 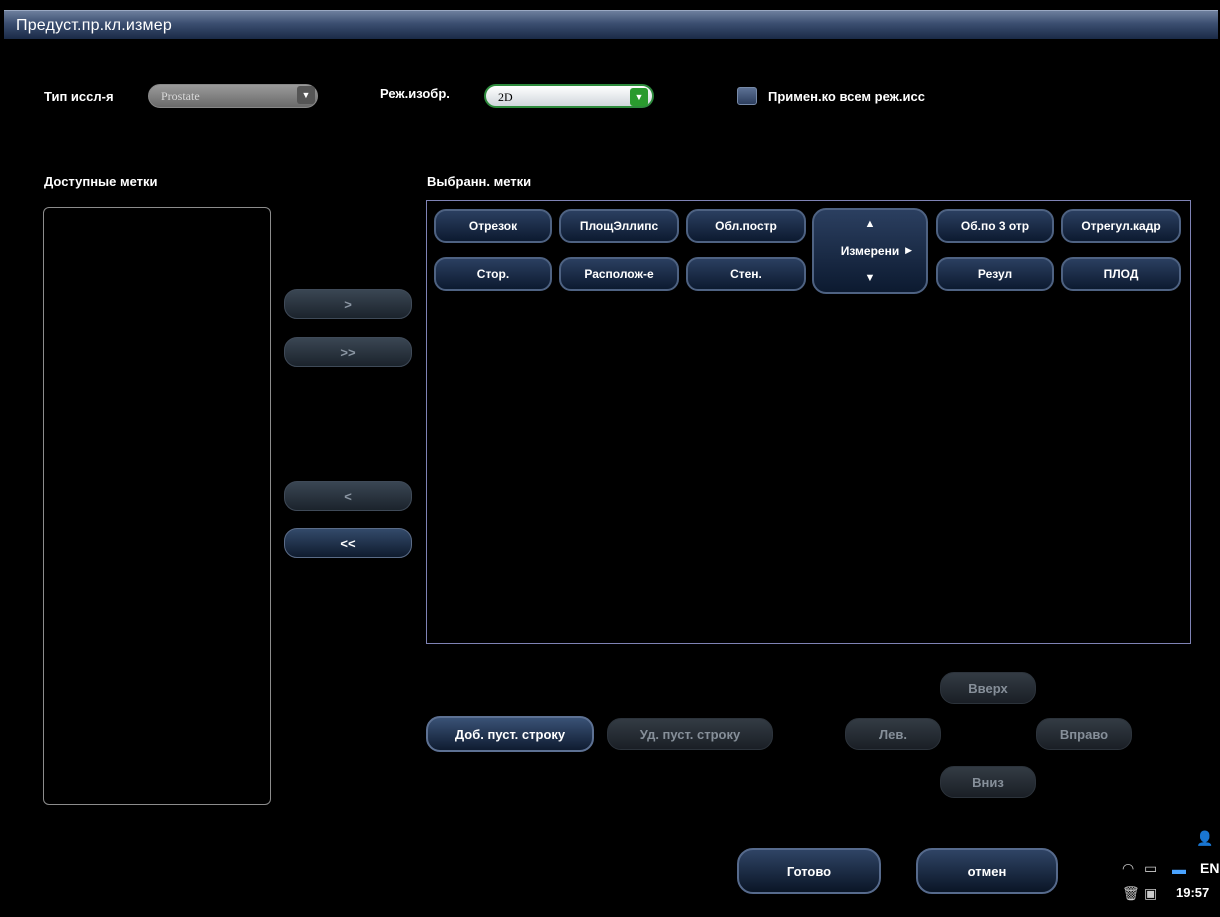 What do you see at coordinates (987, 871) in the screenshot?
I see `cancel-button: отмен` at bounding box center [987, 871].